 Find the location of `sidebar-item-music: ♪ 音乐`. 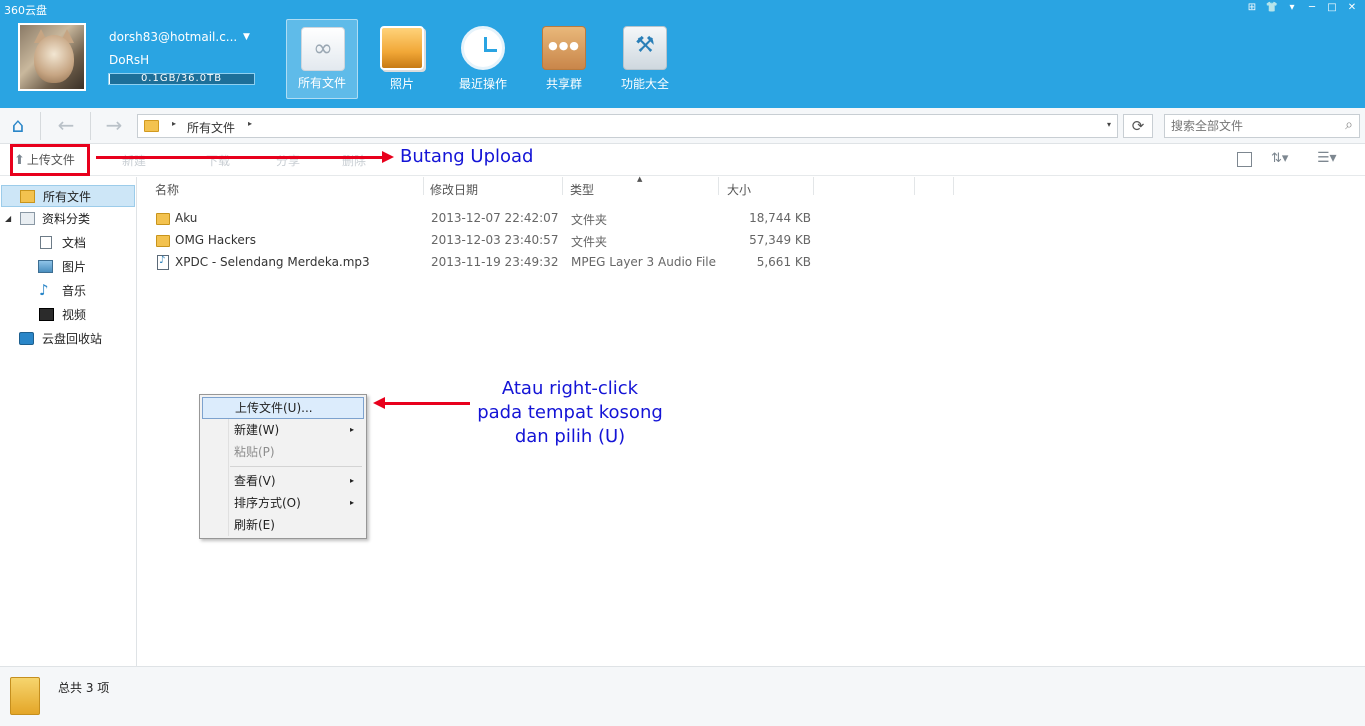

sidebar-item-music: ♪ 音乐 is located at coordinates (67, 291).